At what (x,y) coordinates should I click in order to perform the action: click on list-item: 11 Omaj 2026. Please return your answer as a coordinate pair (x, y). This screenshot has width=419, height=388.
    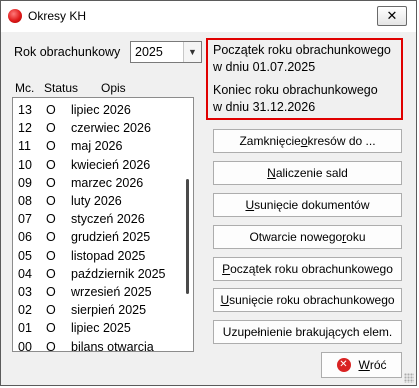
    Looking at the image, I should click on (98, 146).